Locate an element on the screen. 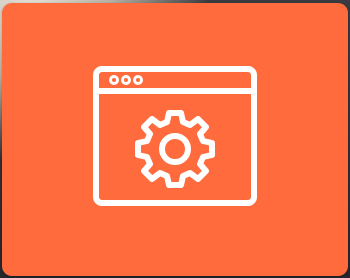 This screenshot has width=350, height=278. gear-icon is located at coordinates (175, 149).